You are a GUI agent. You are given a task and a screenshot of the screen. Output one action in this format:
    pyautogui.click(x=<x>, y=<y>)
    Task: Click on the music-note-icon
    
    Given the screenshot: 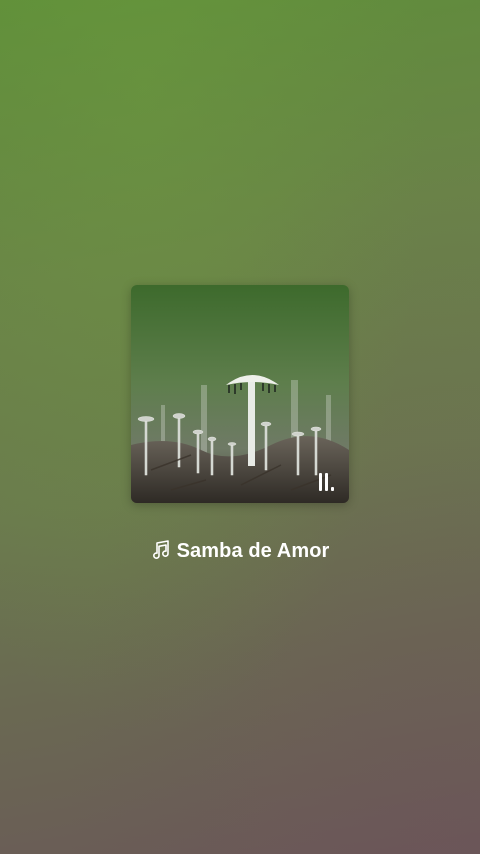 What is the action you would take?
    pyautogui.click(x=161, y=553)
    